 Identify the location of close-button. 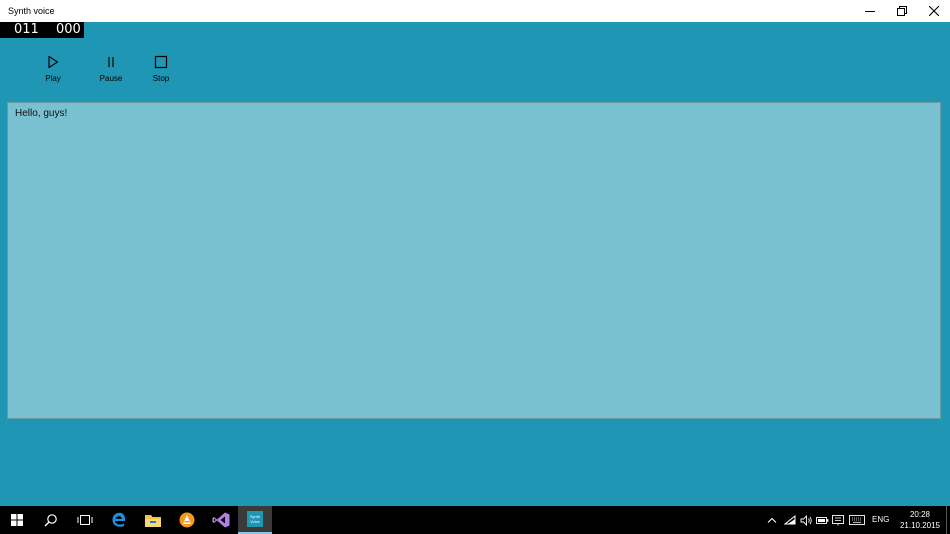
(933, 11).